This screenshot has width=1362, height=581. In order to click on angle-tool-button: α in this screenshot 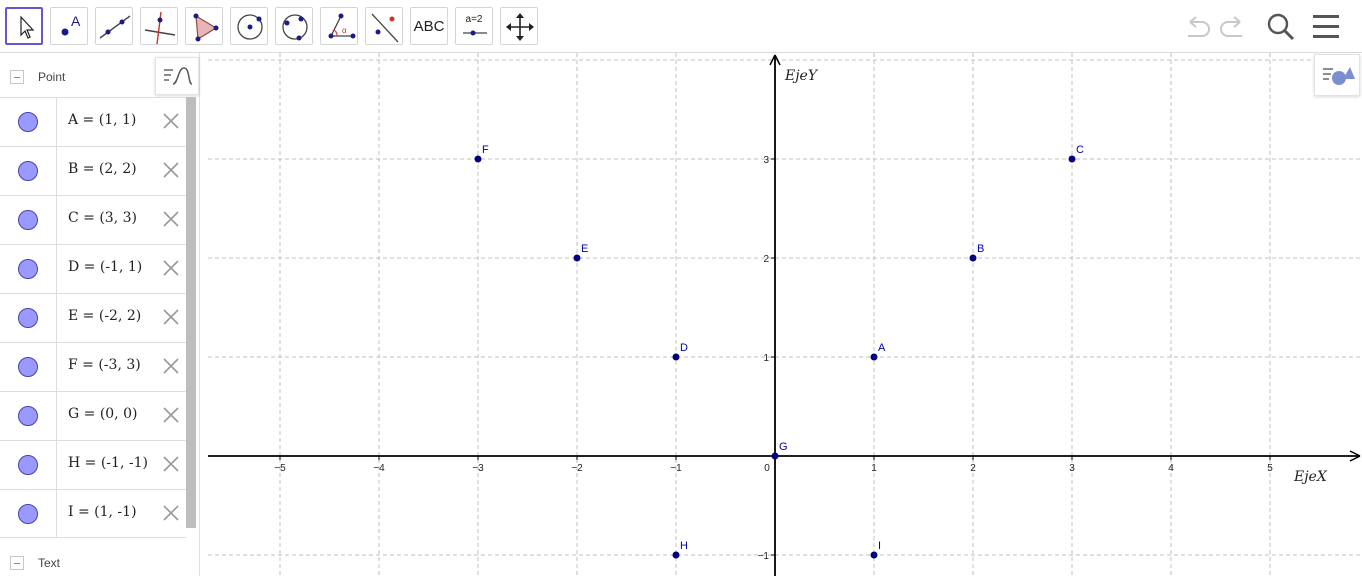, I will do `click(339, 26)`.